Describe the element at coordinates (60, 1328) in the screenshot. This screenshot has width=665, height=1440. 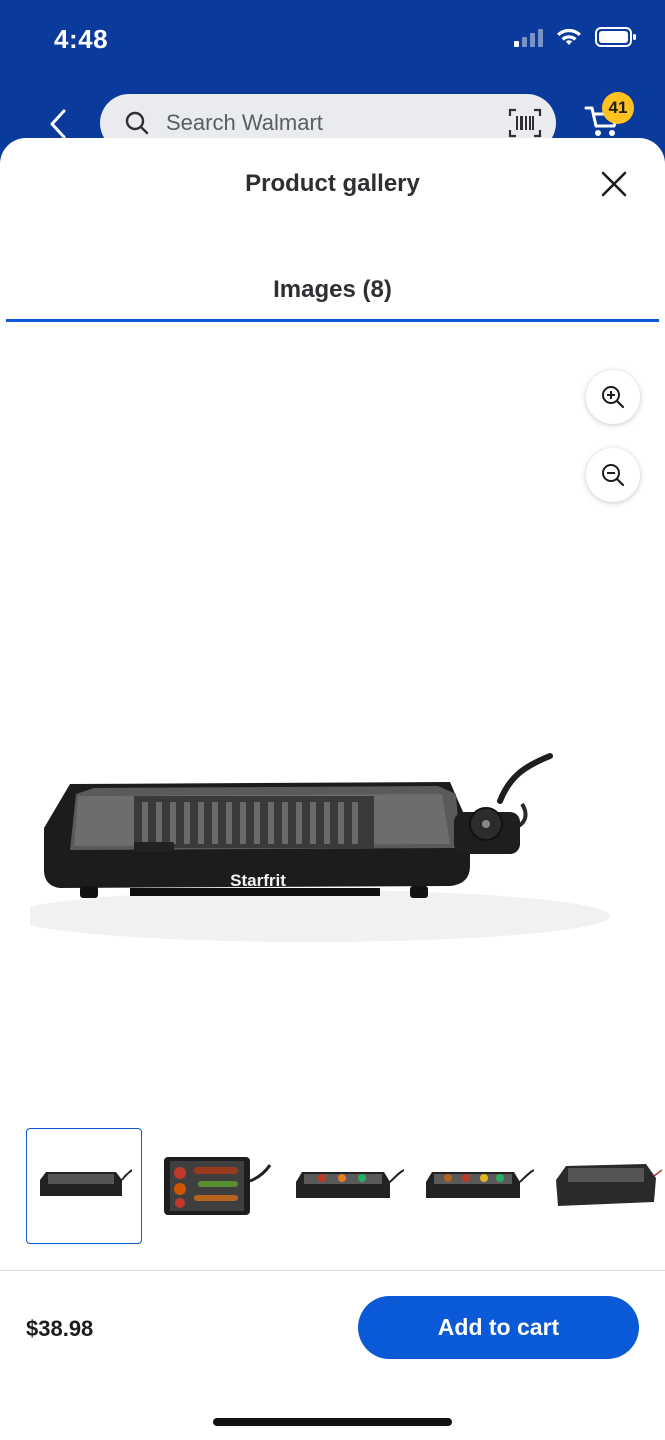
I see `product-price: $38.98` at that location.